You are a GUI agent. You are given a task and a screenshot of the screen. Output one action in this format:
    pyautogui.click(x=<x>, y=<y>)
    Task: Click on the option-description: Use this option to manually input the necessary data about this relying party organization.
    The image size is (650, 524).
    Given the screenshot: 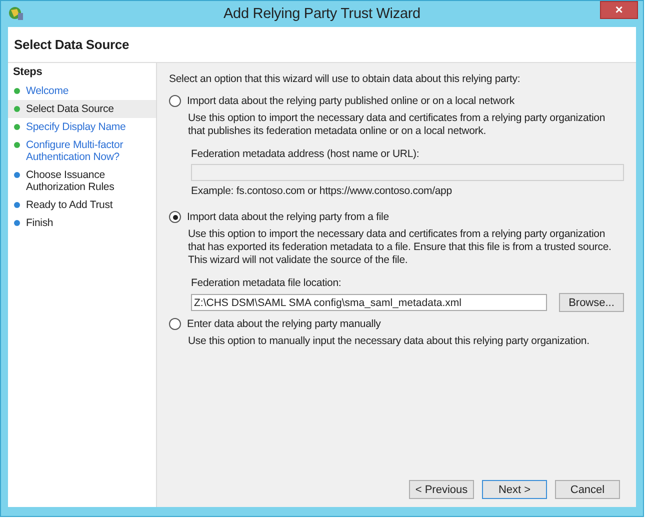 What is the action you would take?
    pyautogui.click(x=389, y=341)
    